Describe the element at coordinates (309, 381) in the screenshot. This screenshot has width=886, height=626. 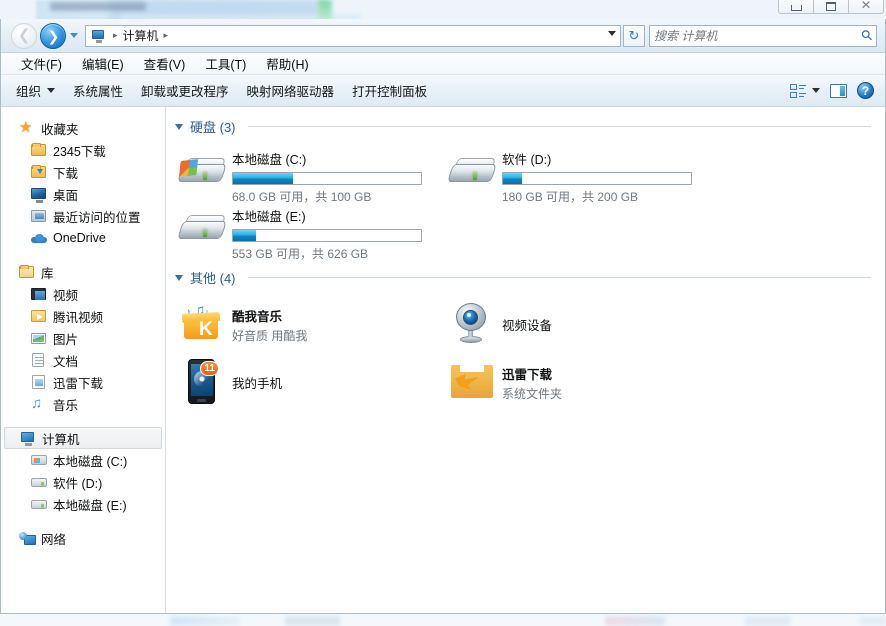
I see `item-tile-my-phone: 11 我的手机` at that location.